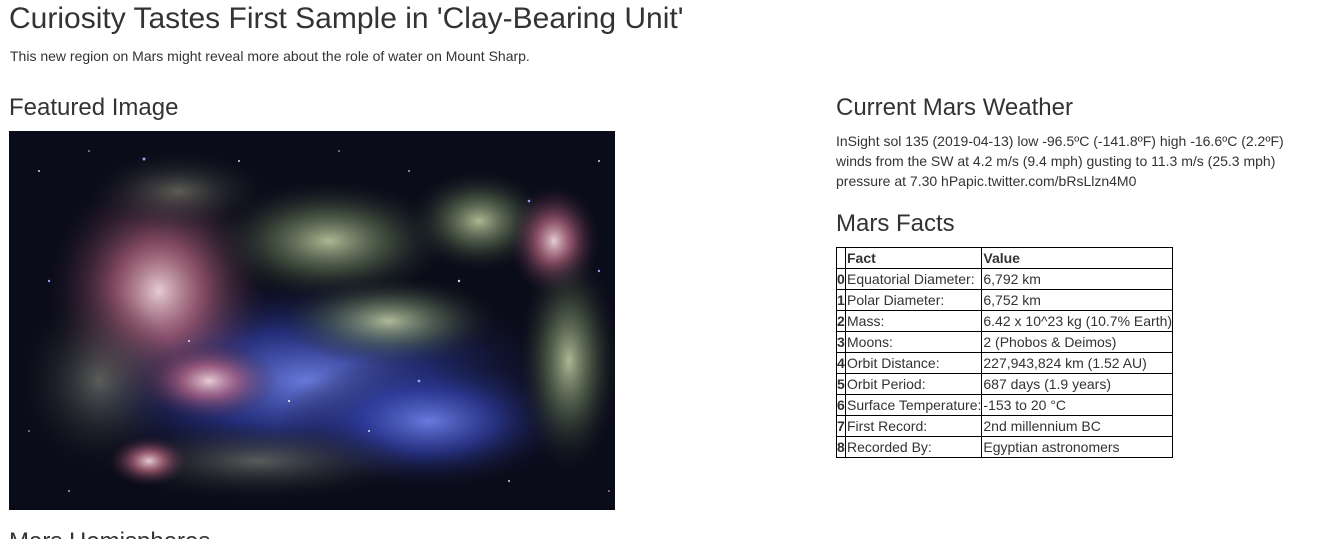 The height and width of the screenshot is (539, 1322). Describe the element at coordinates (913, 363) in the screenshot. I see `fact-cell: Orbit Distance:` at that location.